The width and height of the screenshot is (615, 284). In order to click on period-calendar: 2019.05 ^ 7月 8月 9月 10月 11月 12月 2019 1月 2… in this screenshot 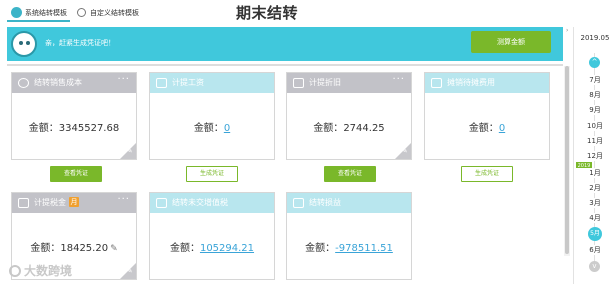, I will do `click(594, 155)`.